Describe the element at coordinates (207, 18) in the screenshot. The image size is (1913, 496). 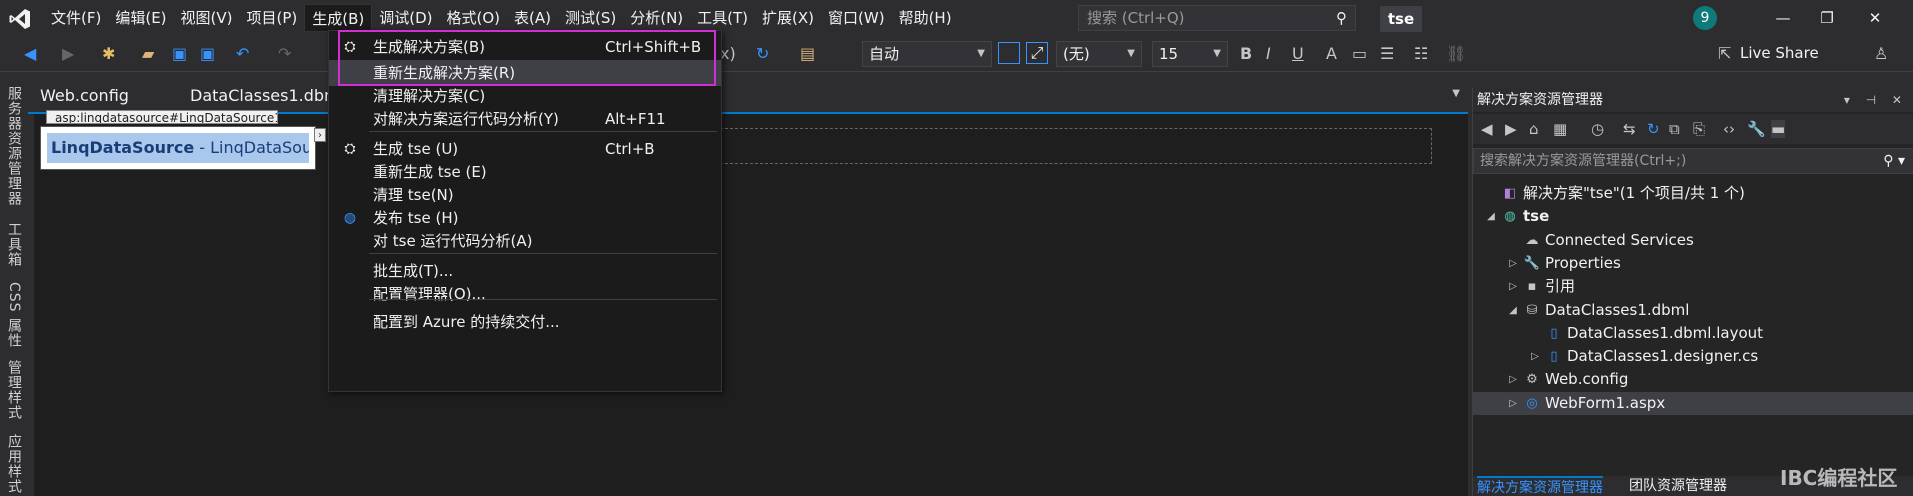
I see `menu-item: 视图(V)` at that location.